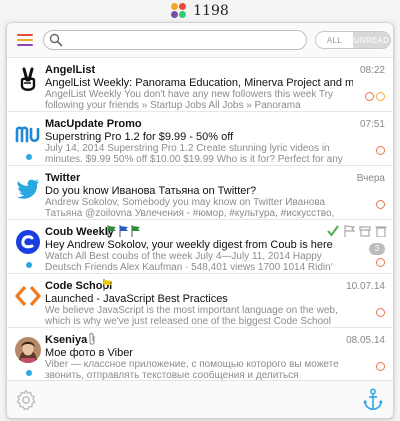 The height and width of the screenshot is (421, 400). What do you see at coordinates (349, 231) in the screenshot?
I see `flag-outline-icon` at bounding box center [349, 231].